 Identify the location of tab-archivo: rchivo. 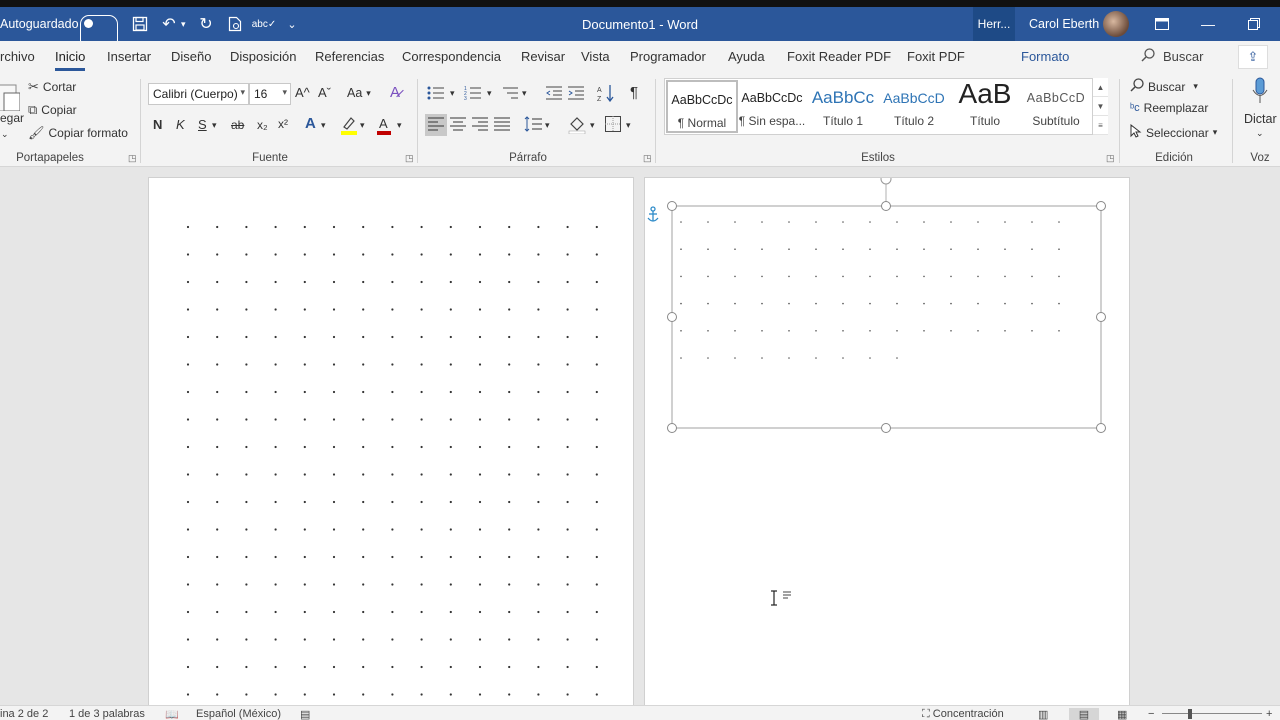
(17, 56).